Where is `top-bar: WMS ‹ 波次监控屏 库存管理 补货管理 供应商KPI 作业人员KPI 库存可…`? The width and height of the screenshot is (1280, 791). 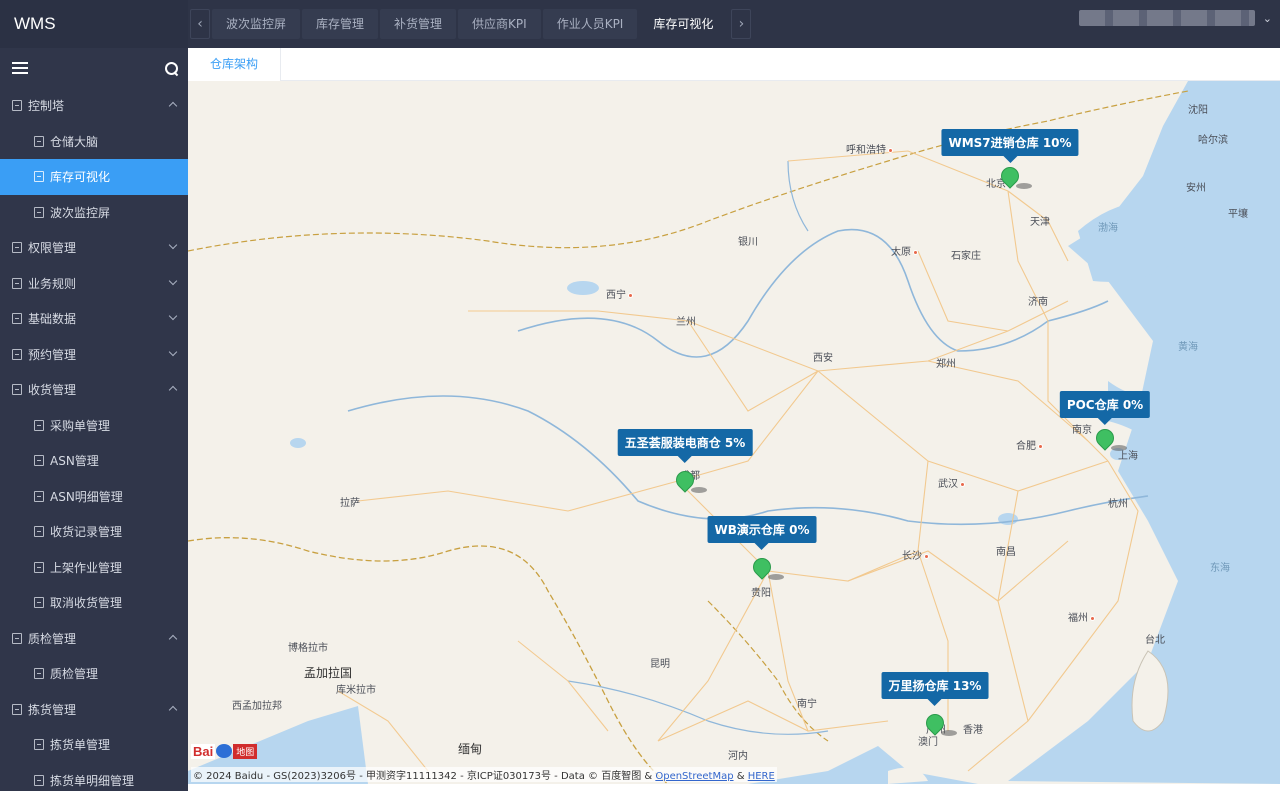 top-bar: WMS ‹ 波次监控屏 库存管理 补货管理 供应商KPI 作业人员KPI 库存可… is located at coordinates (640, 24).